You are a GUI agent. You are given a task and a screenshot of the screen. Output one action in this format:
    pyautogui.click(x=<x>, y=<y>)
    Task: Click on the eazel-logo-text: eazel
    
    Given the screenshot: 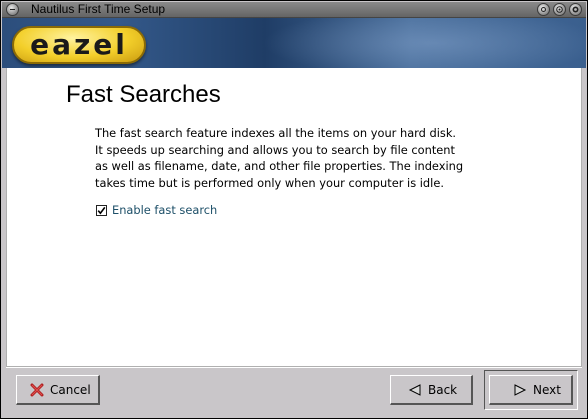 What is the action you would take?
    pyautogui.click(x=79, y=44)
    